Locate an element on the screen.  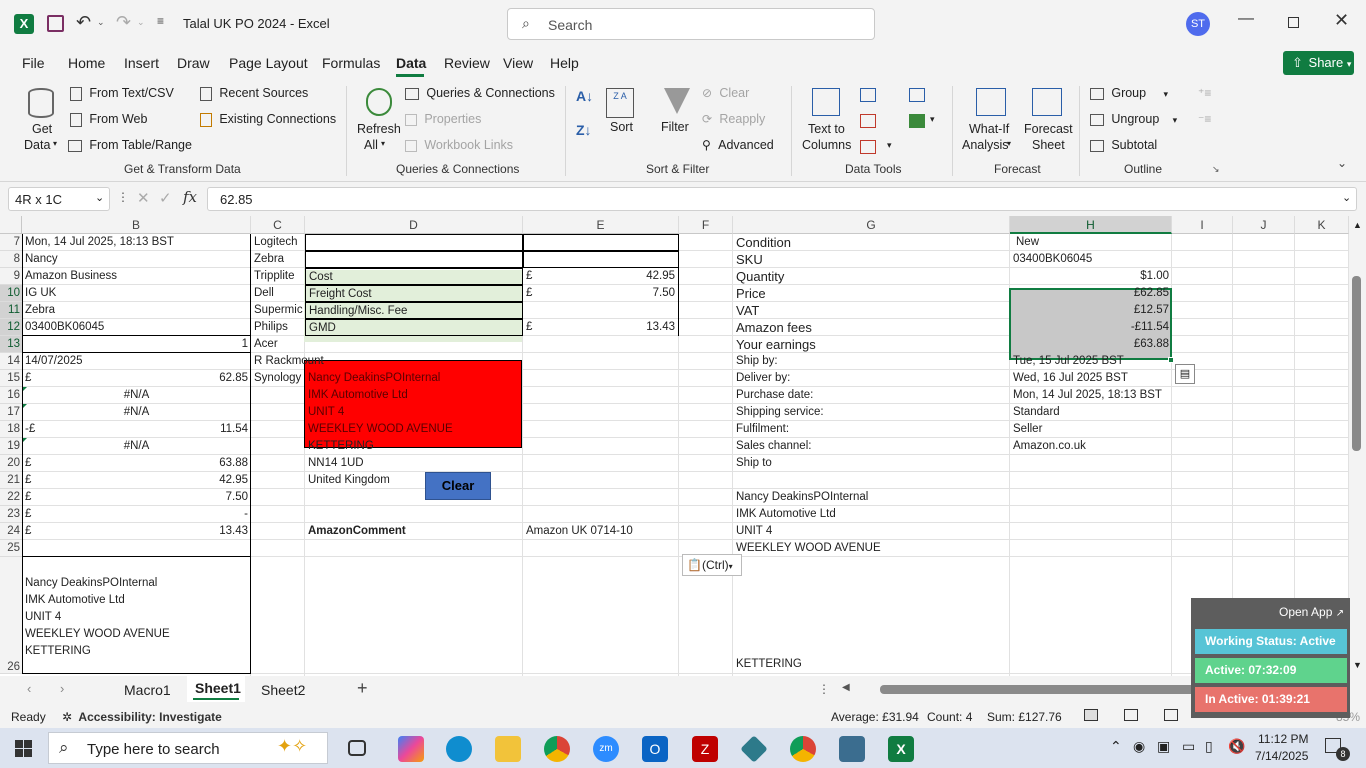
detail-value: Wed, 16 Jul 2025 BST is located at coordinates (1091, 378).